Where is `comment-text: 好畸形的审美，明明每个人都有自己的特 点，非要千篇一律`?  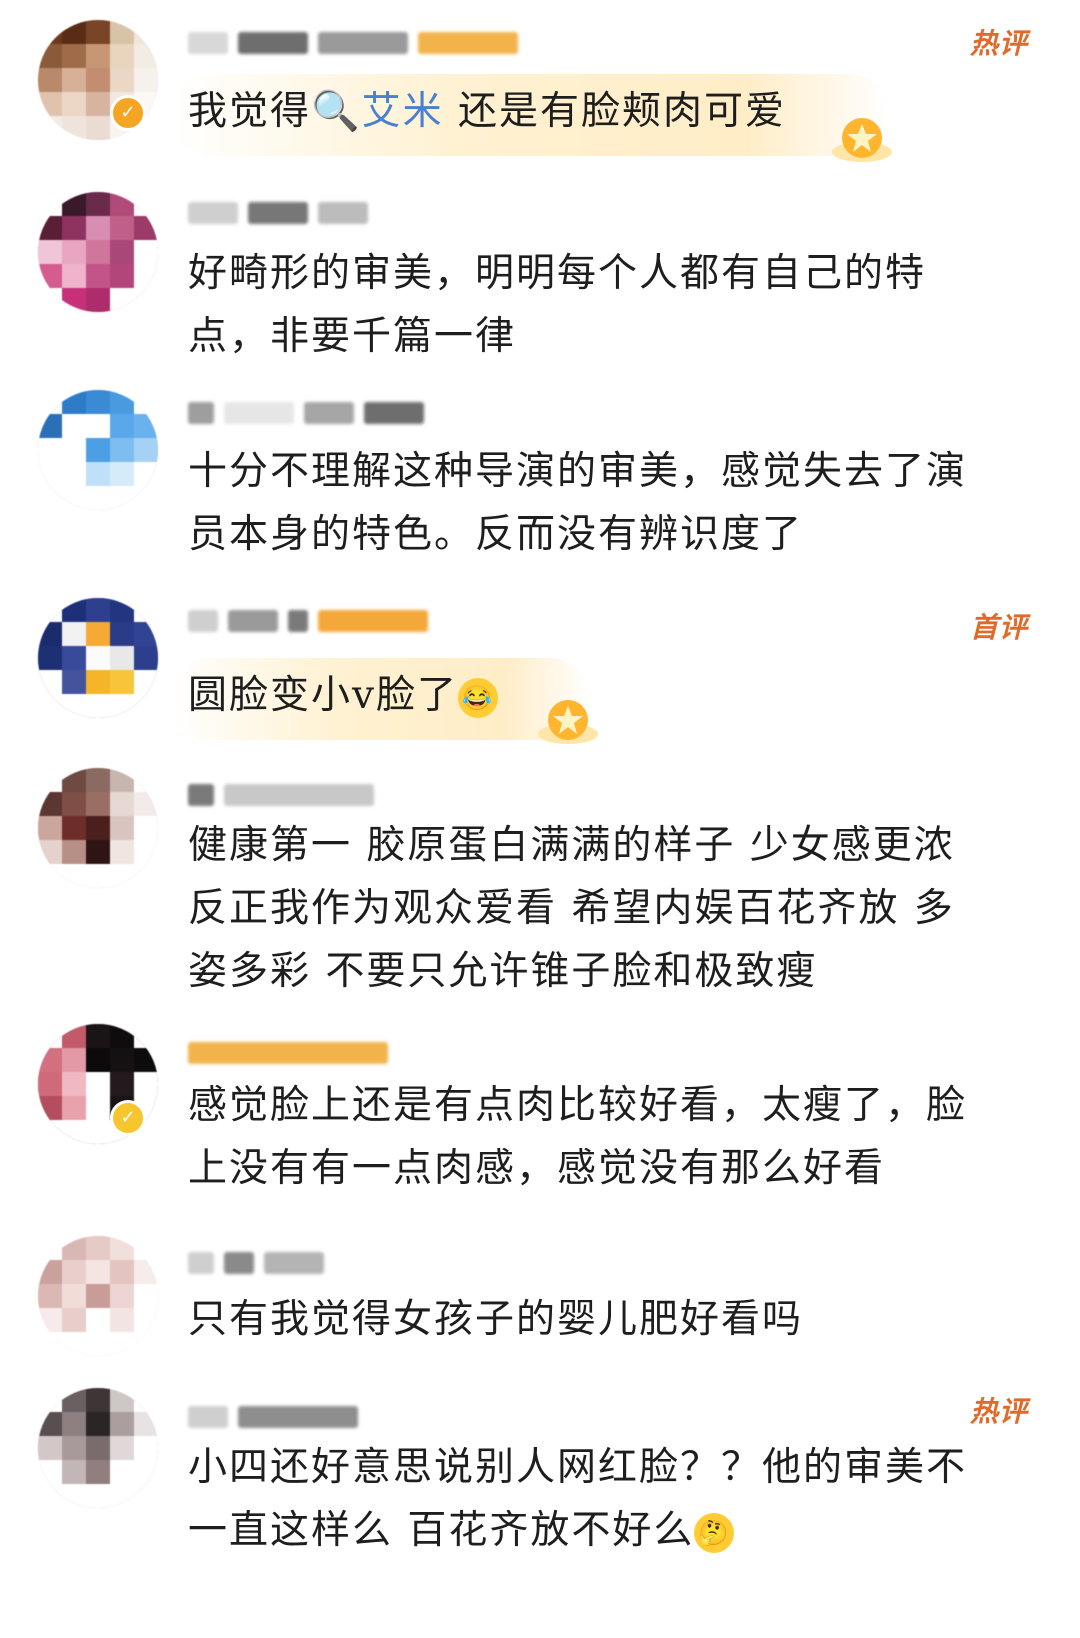 comment-text: 好畸形的审美，明明每个人都有自己的特 点，非要千篇一律 is located at coordinates (557, 305).